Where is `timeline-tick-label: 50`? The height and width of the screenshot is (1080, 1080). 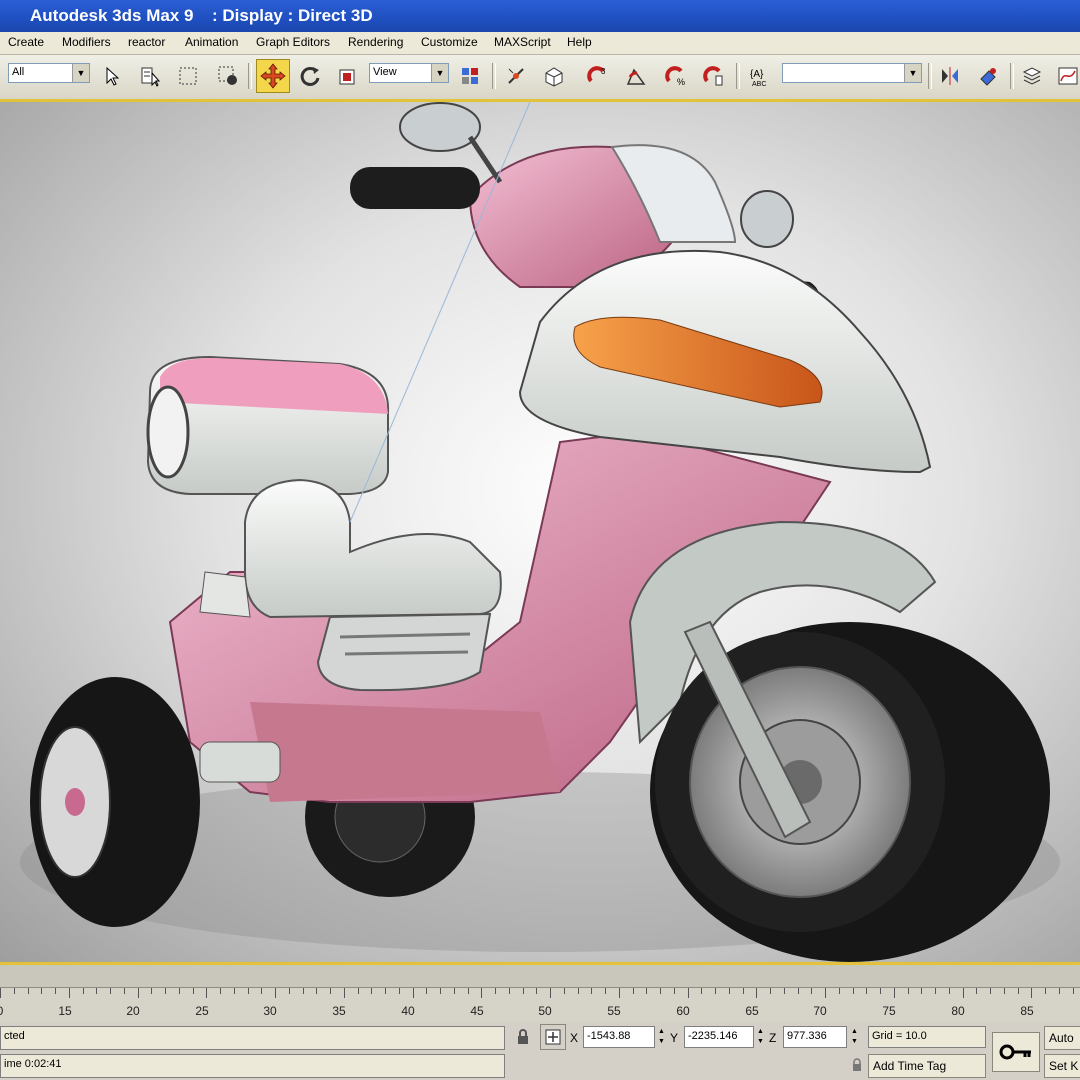 timeline-tick-label: 50 is located at coordinates (545, 1011).